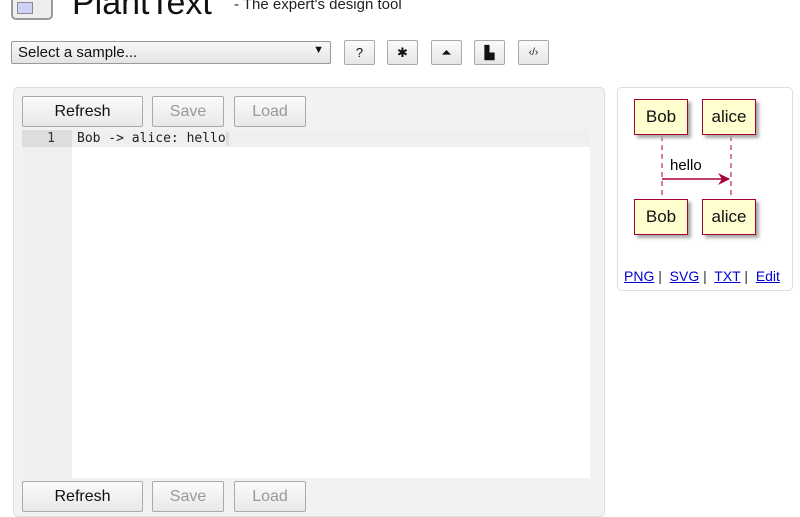  I want to click on new-file-button: ▙, so click(489, 52).